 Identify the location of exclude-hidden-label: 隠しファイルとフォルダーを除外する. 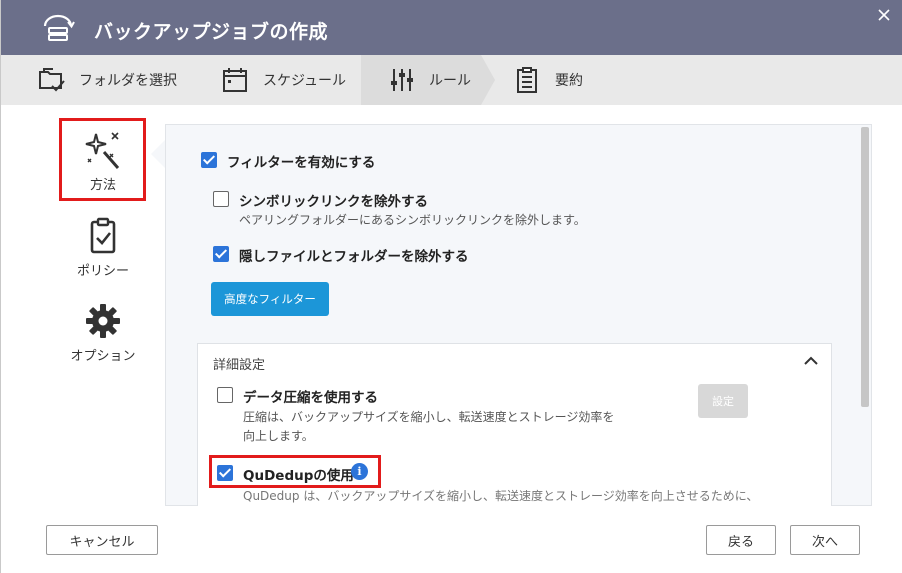
(354, 257).